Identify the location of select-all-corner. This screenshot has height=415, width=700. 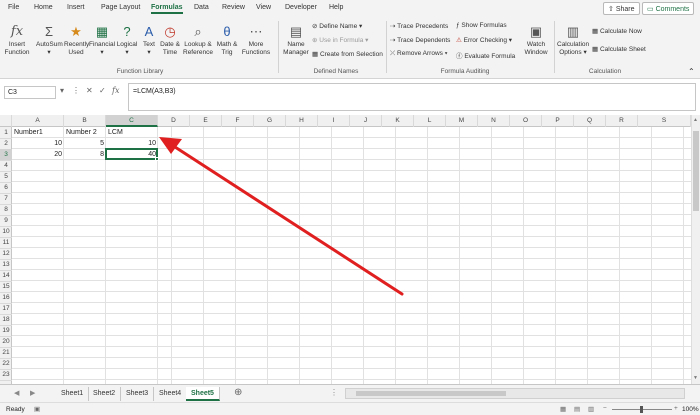
(6, 121).